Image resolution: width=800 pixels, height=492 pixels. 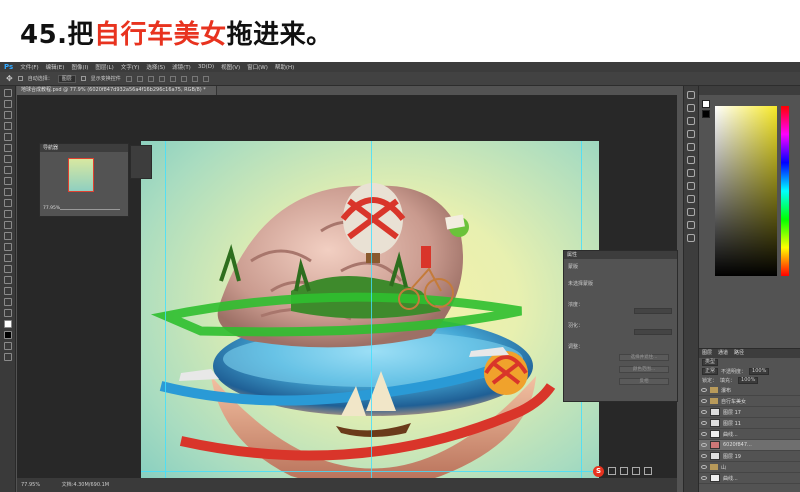 What do you see at coordinates (30, 485) in the screenshot?
I see `status-zoom: 77.95%` at bounding box center [30, 485].